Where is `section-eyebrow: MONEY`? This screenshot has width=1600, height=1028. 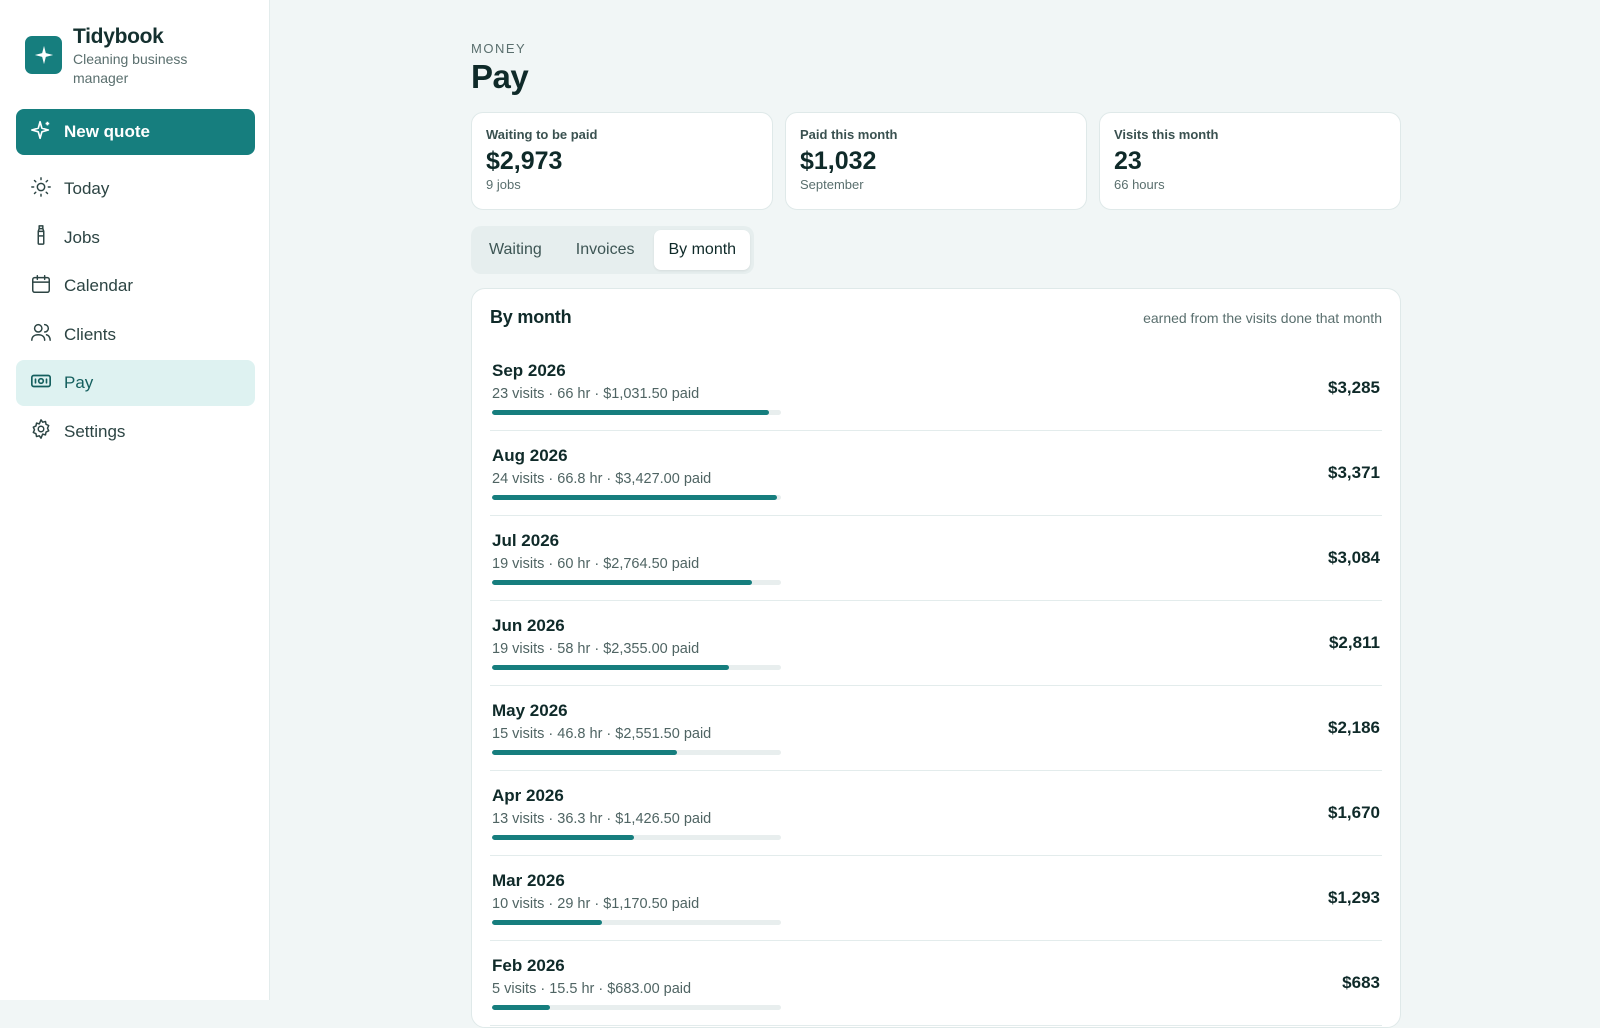
section-eyebrow: MONEY is located at coordinates (499, 48).